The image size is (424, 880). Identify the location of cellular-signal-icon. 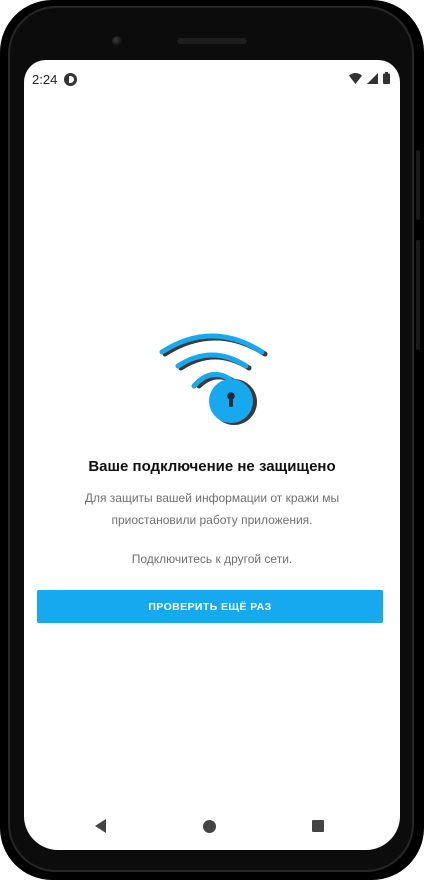
(372, 78).